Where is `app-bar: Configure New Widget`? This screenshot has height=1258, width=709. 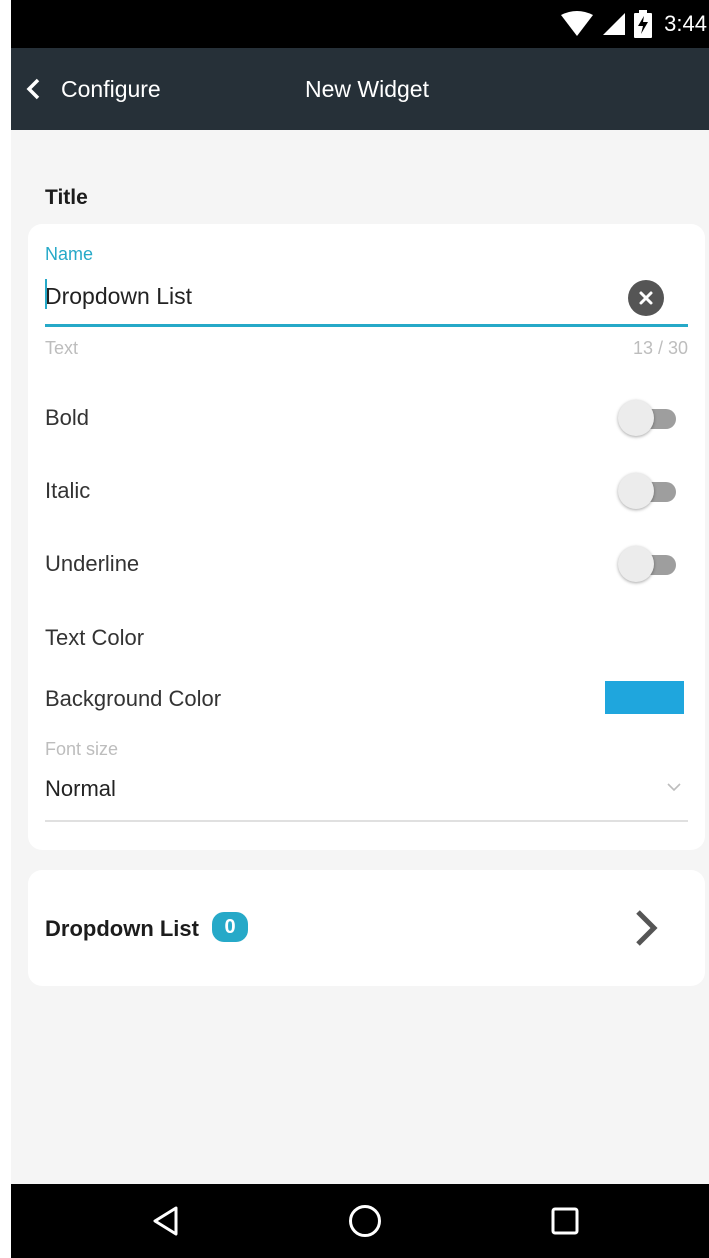 app-bar: Configure New Widget is located at coordinates (360, 89).